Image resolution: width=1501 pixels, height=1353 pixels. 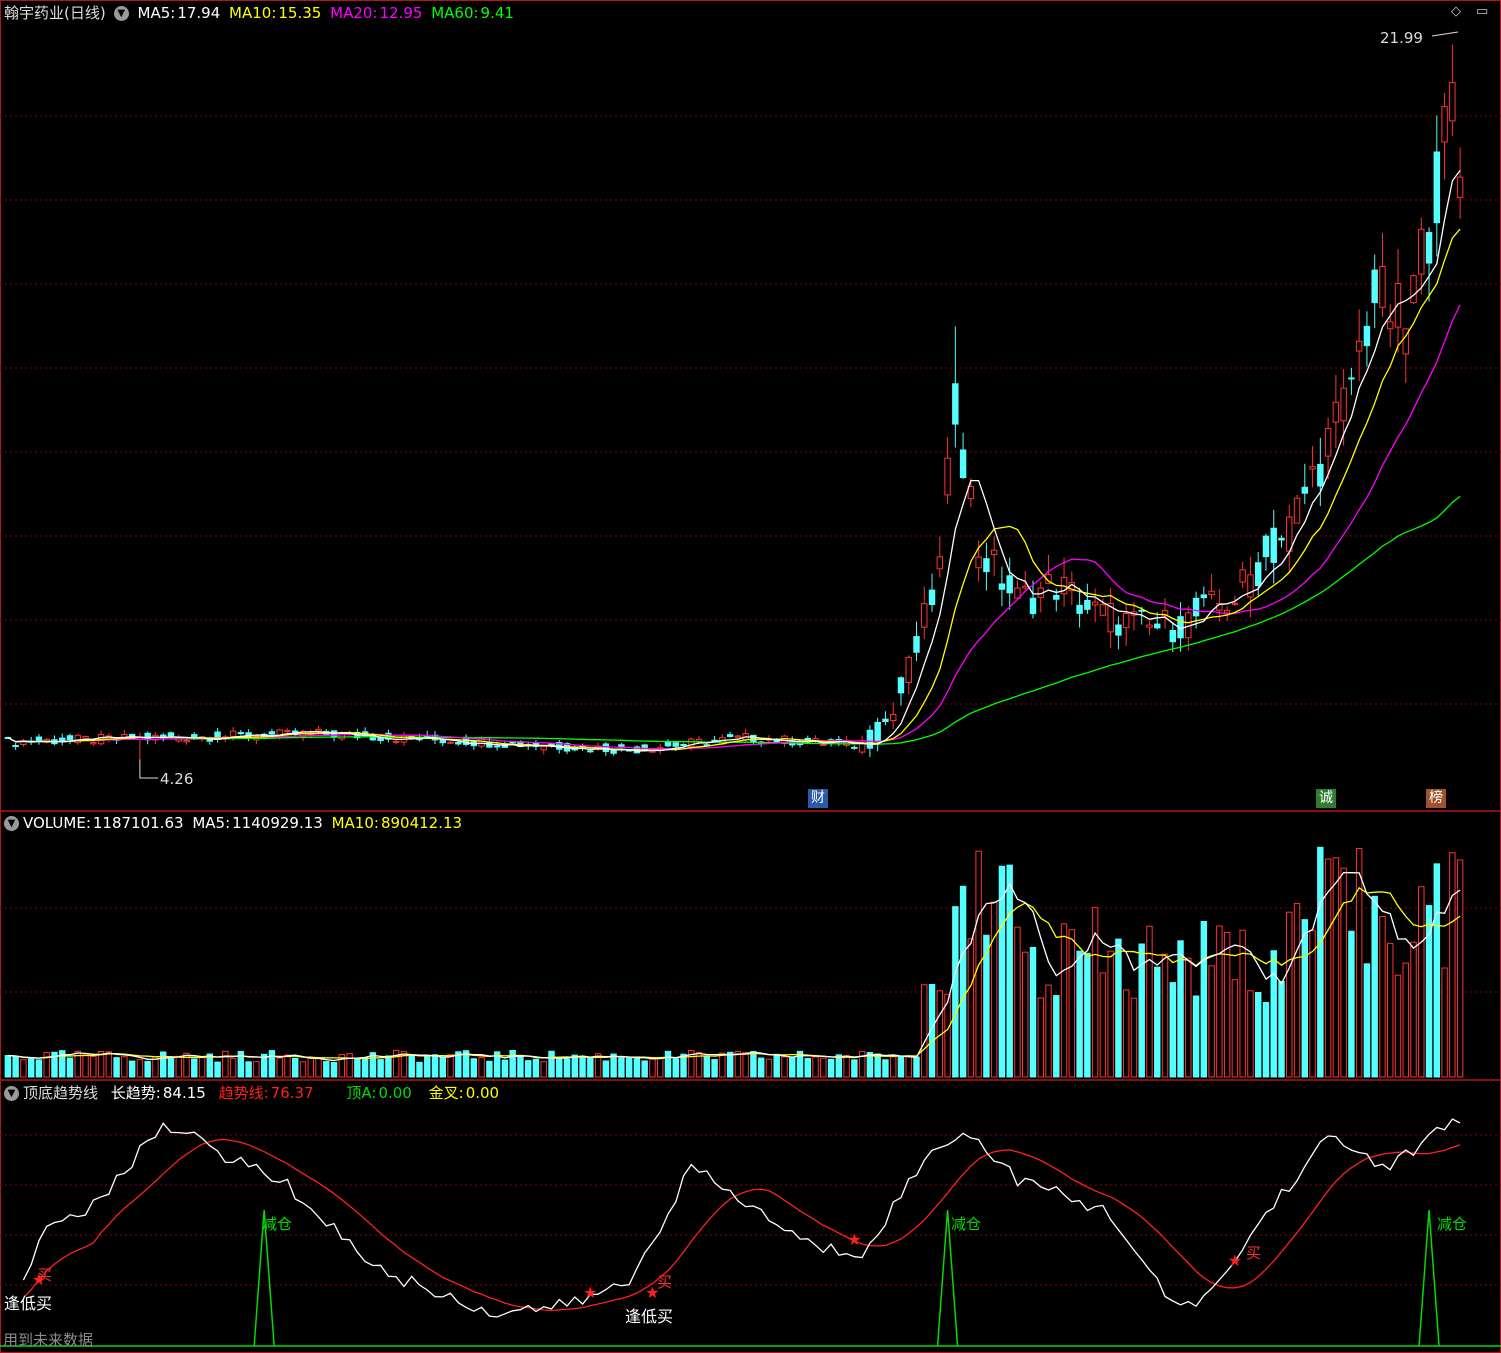 What do you see at coordinates (1482, 11) in the screenshot?
I see `window-restore-icon: ▭` at bounding box center [1482, 11].